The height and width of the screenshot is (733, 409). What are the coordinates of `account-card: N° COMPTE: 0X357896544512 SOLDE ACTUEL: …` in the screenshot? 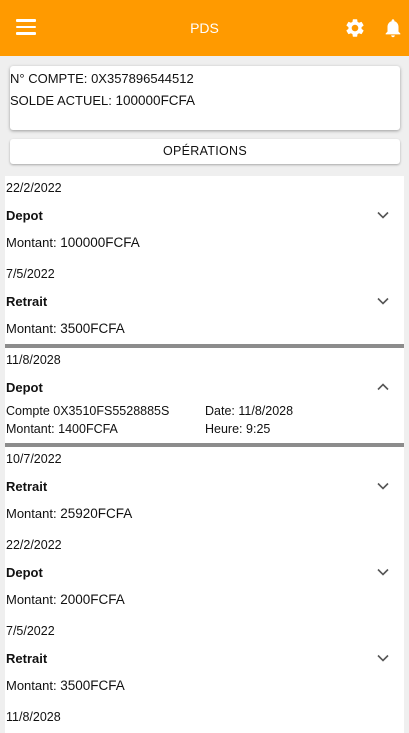 It's located at (205, 98).